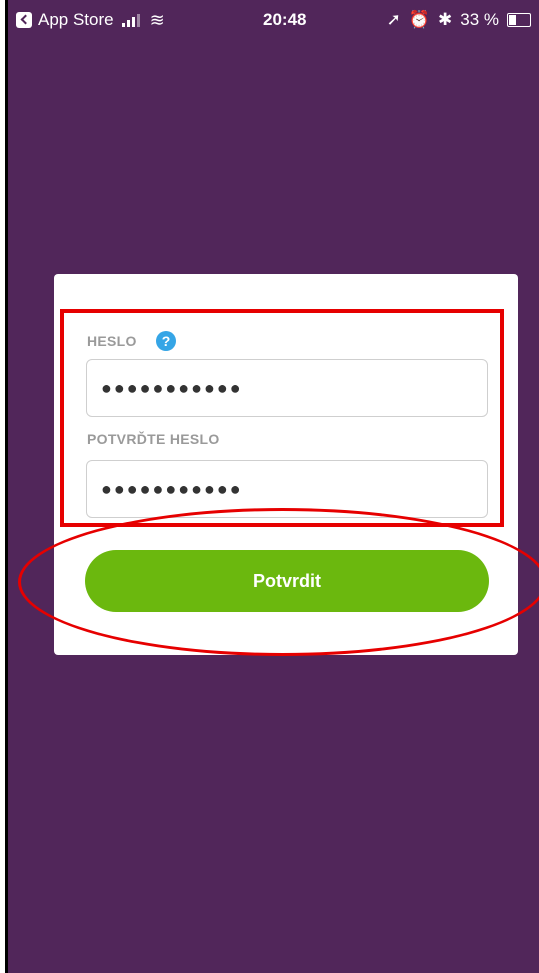 This screenshot has height=973, width=539. I want to click on bluetooth-icon: ✱, so click(445, 19).